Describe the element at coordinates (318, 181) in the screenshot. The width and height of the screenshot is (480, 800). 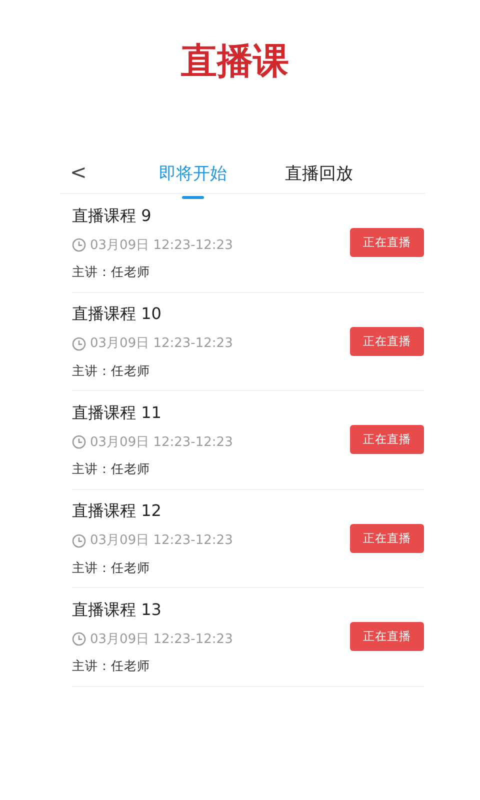
I see `tab: 直播回放` at that location.